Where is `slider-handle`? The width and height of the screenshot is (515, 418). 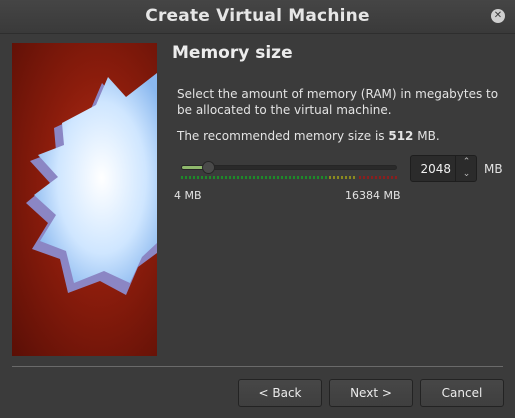
slider-handle is located at coordinates (208, 167).